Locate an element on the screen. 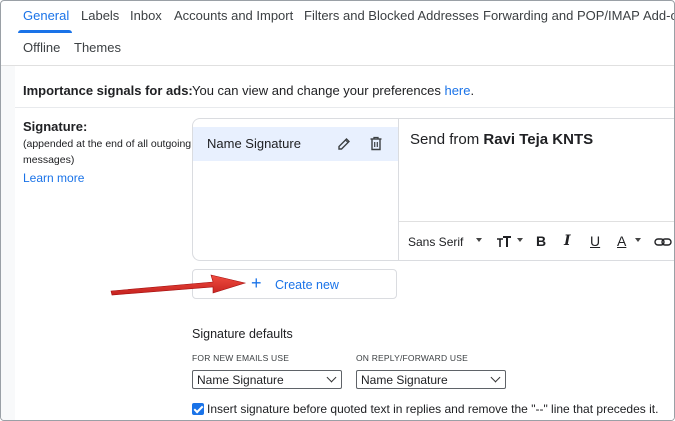 This screenshot has height=421, width=675. reply-forward-signature-select: Name Signature is located at coordinates (431, 379).